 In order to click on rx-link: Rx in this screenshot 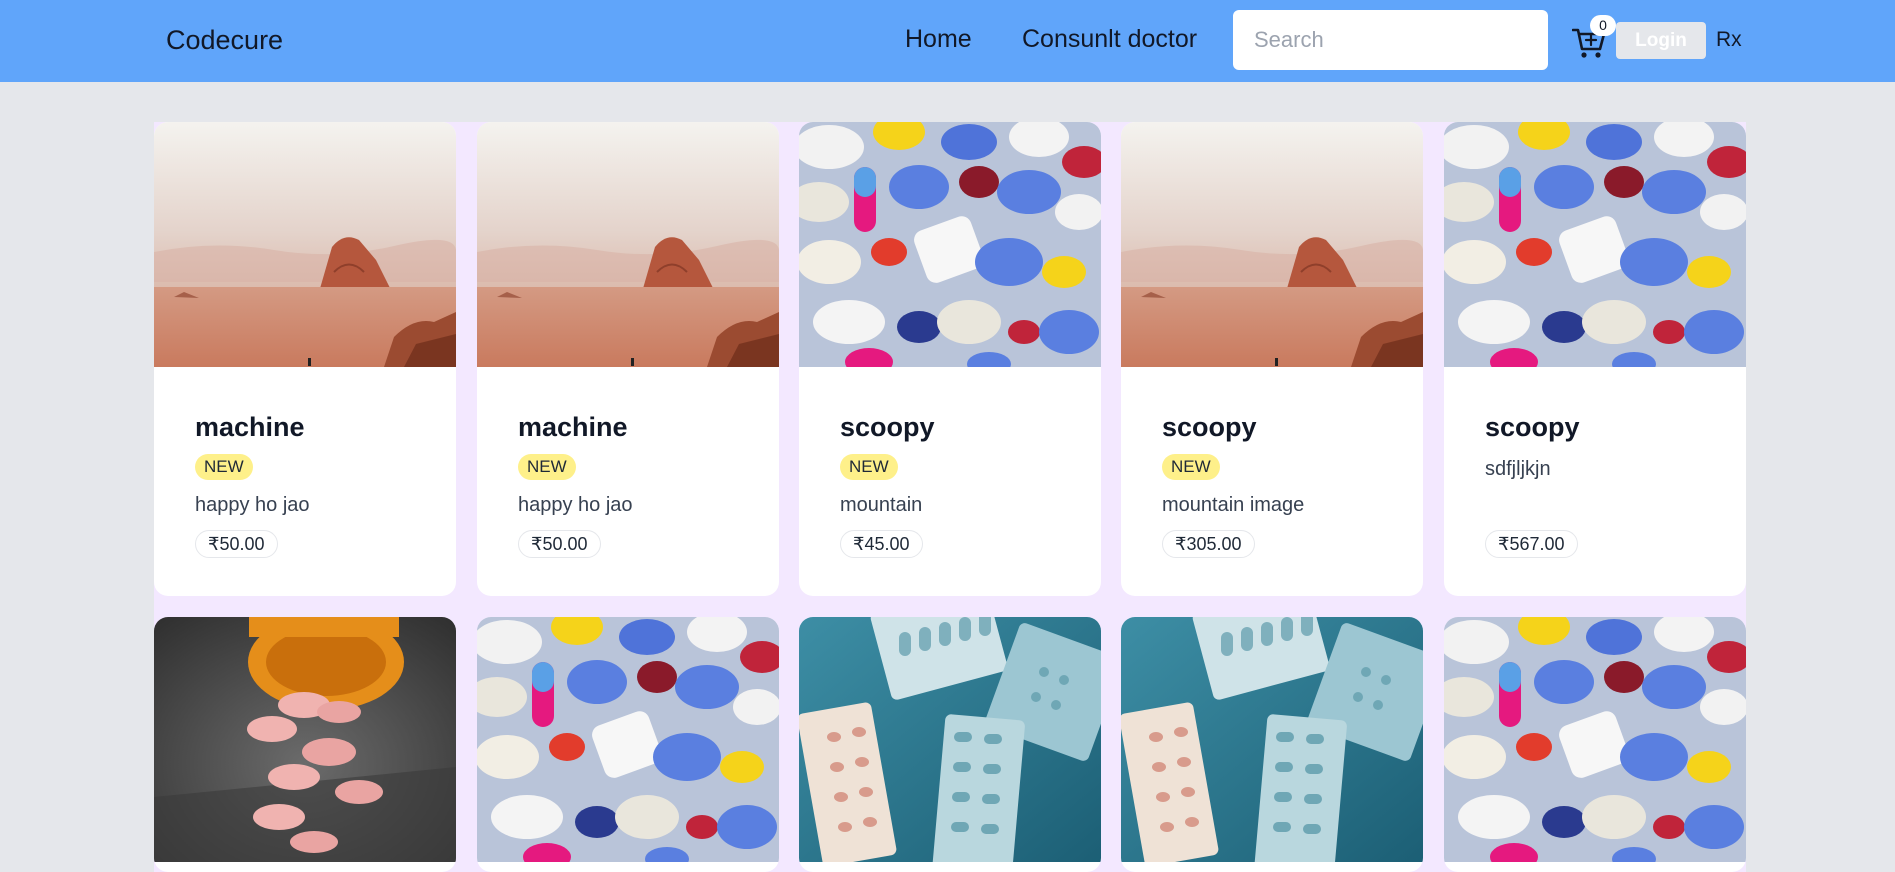, I will do `click(1729, 40)`.